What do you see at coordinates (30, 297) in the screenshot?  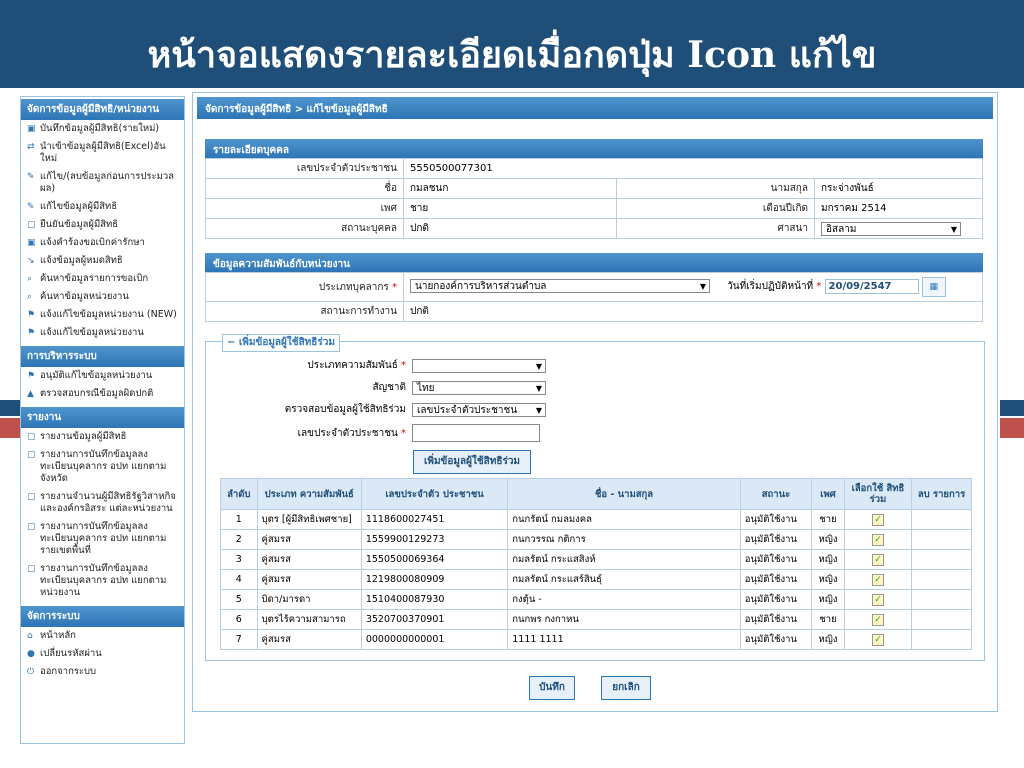 I see `search-icon: ⌕` at bounding box center [30, 297].